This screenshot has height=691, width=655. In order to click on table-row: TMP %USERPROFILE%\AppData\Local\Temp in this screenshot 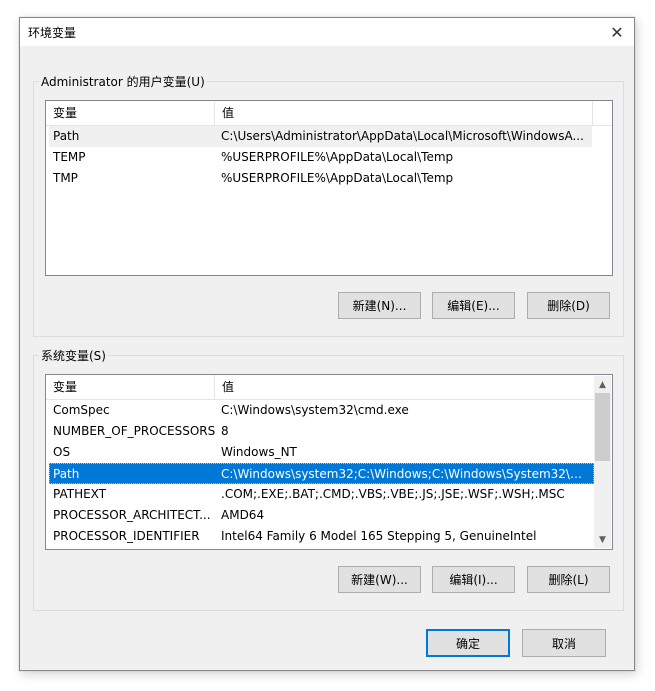, I will do `click(320, 178)`.